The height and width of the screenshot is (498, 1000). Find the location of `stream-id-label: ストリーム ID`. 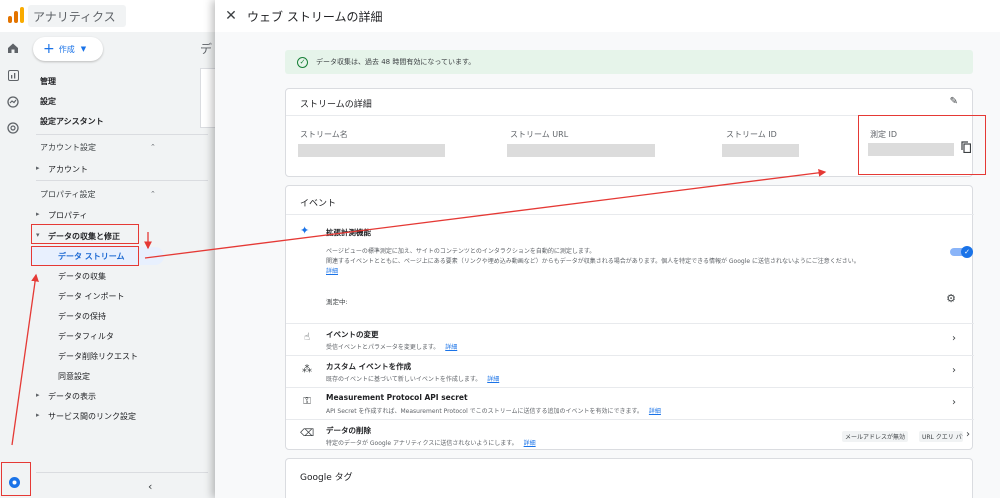

stream-id-label: ストリーム ID is located at coordinates (751, 134).